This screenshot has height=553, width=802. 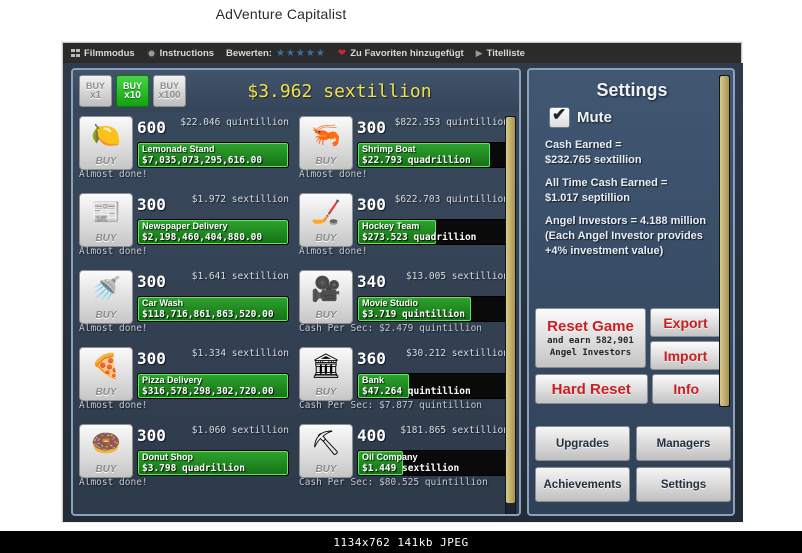 I want to click on navigation-grid: Upgrades Managers Achievements Settings, so click(x=633, y=467).